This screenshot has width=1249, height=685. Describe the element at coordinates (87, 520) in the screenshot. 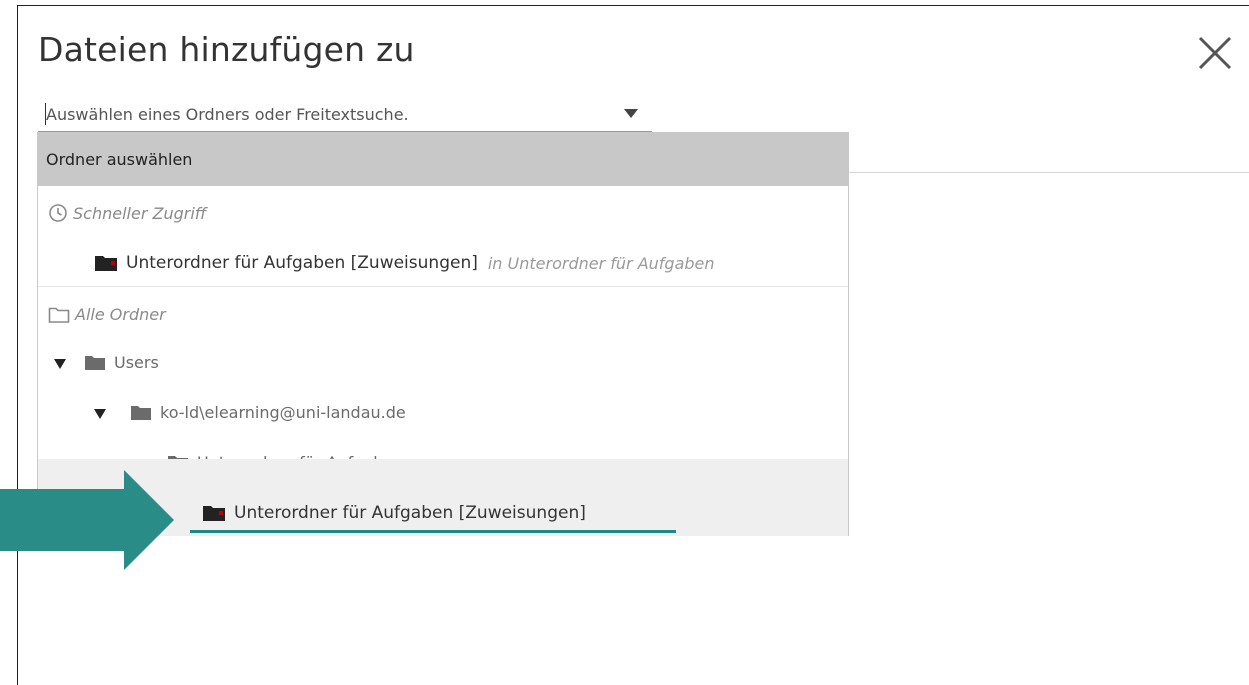

I see `annotation-arrow-icon` at that location.